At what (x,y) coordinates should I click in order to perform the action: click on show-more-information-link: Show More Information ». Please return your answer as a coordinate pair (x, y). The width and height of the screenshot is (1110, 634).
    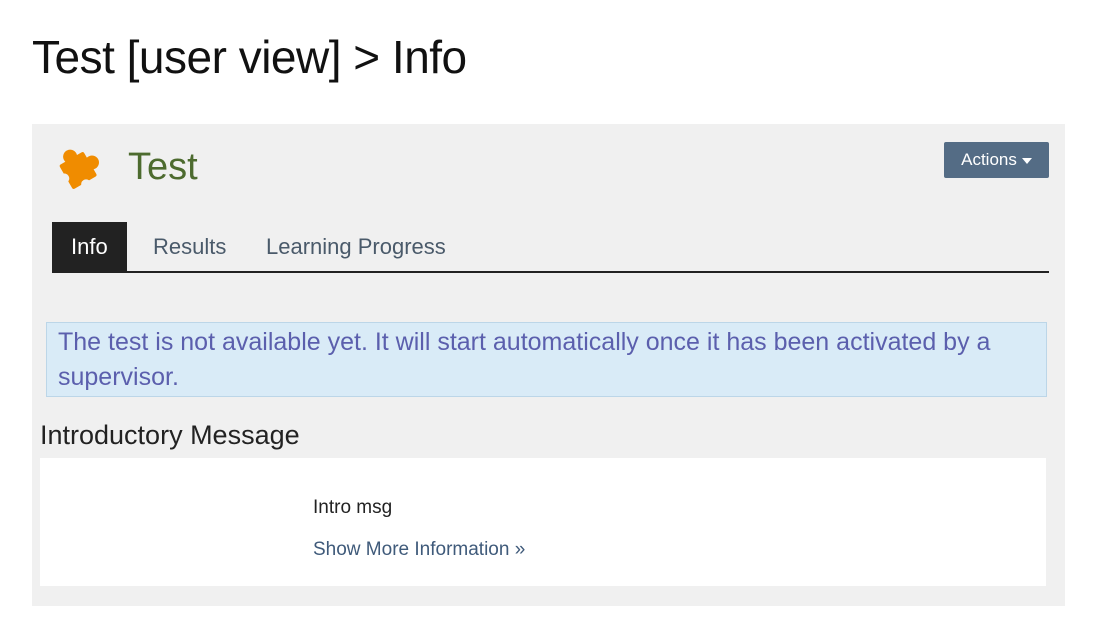
    Looking at the image, I should click on (419, 550).